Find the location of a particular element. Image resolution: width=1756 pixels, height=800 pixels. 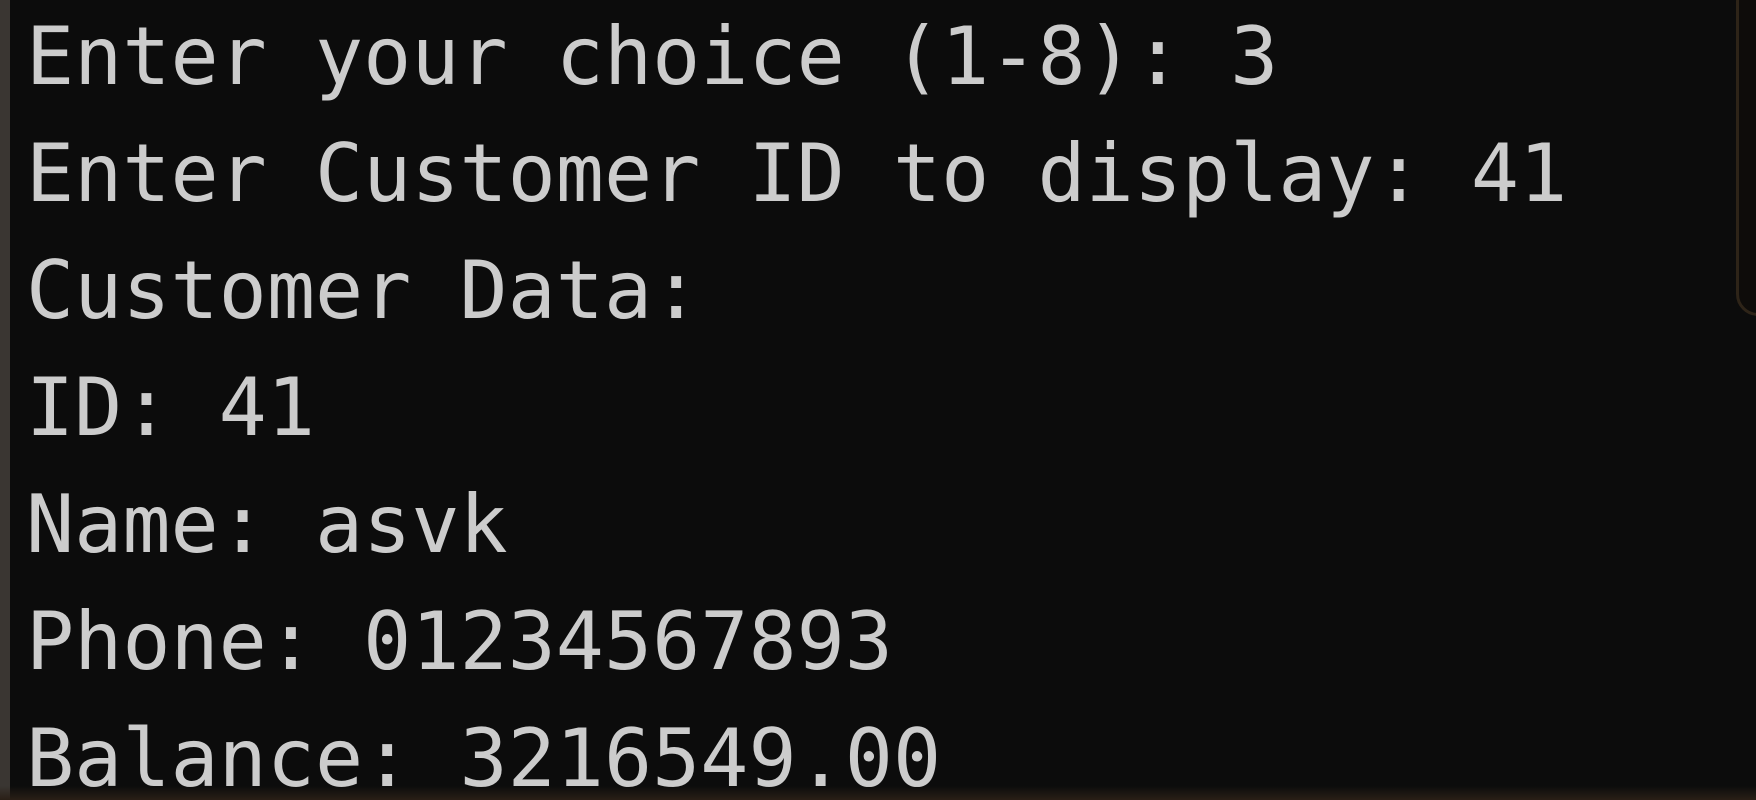

console-line-menu-choice: Enter your choice (1-8): 3 is located at coordinates (652, 56).